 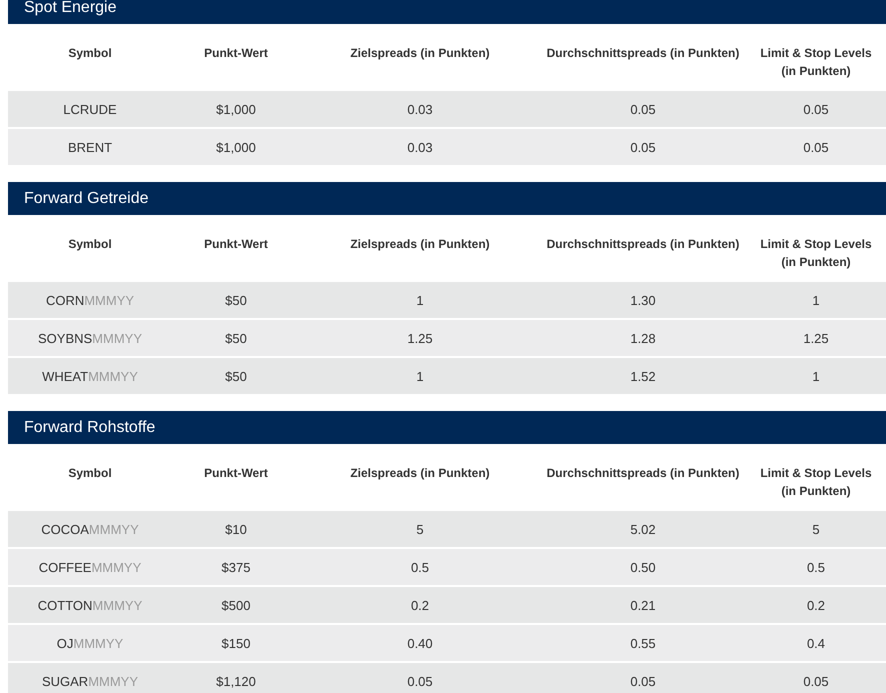 What do you see at coordinates (643, 643) in the screenshot?
I see `table-value: 0.55` at bounding box center [643, 643].